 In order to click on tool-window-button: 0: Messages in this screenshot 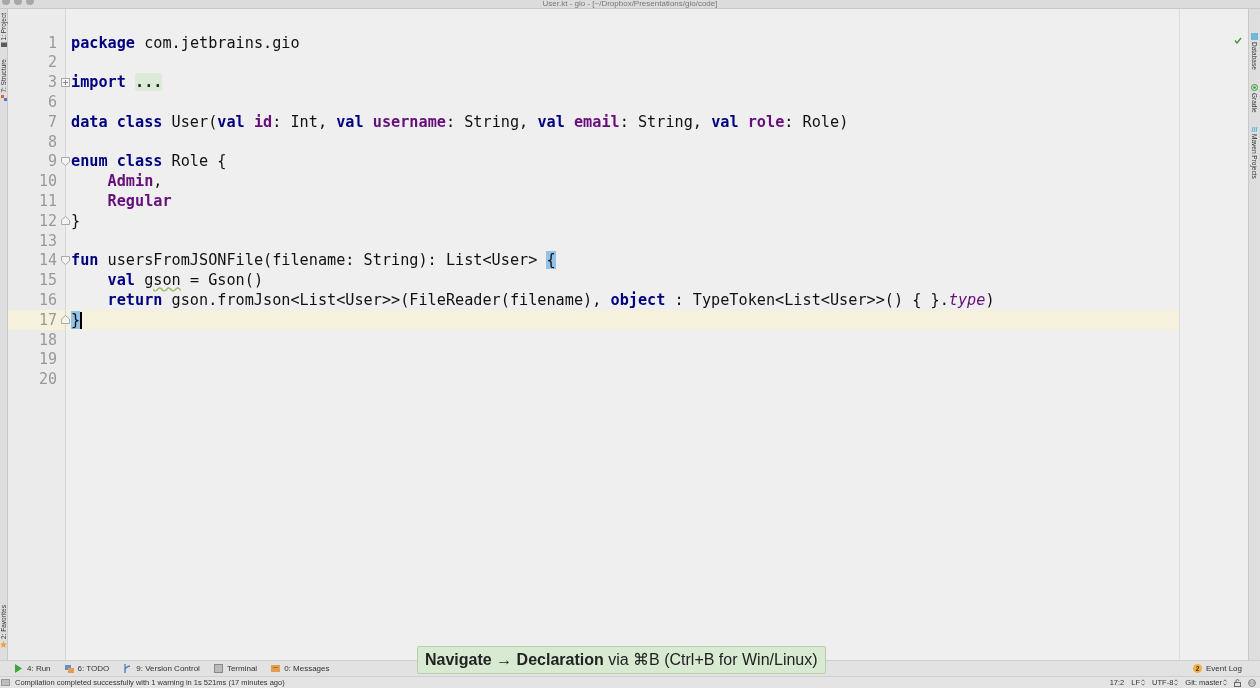, I will do `click(300, 668)`.